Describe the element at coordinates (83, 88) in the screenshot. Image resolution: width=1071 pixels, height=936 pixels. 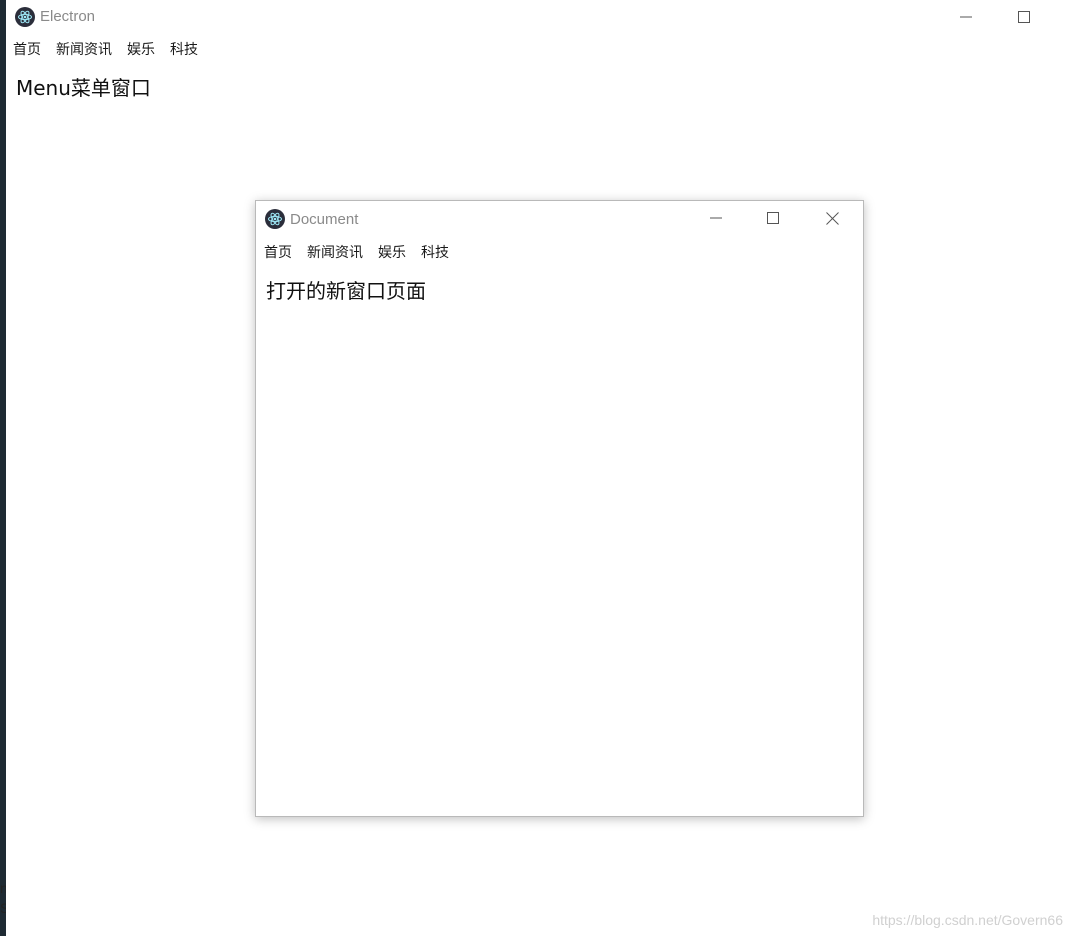
I see `page-heading: Menu菜单窗口` at that location.